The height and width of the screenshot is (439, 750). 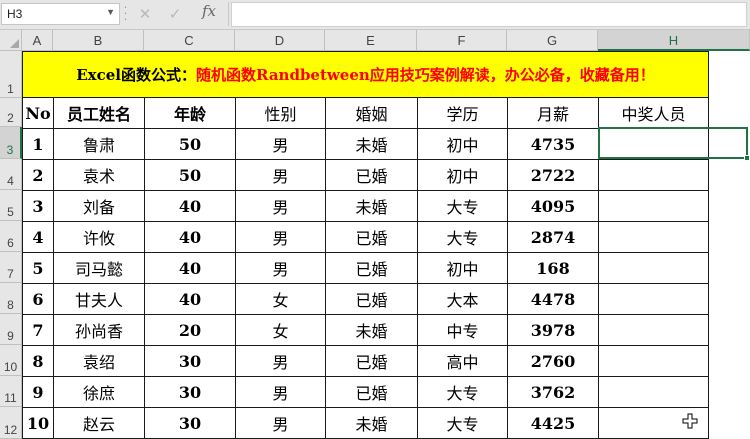 I want to click on cell-education: 高中, so click(x=462, y=361).